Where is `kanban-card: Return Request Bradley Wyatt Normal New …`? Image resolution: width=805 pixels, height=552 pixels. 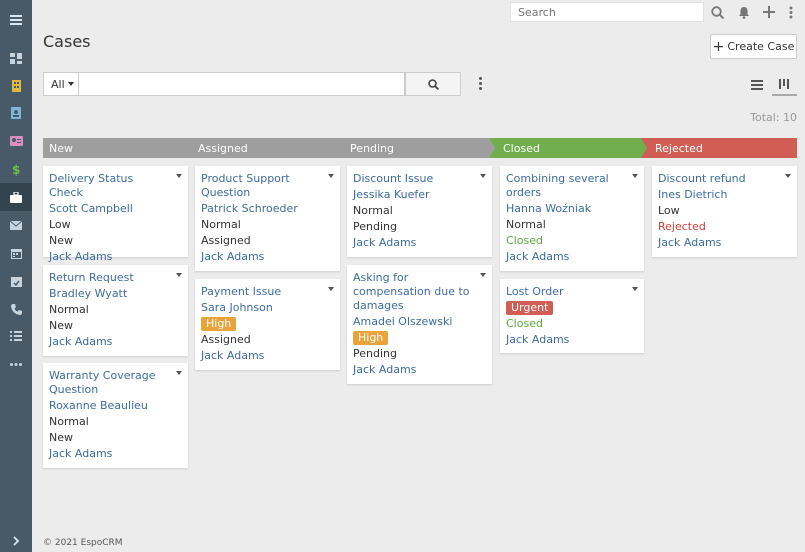 kanban-card: Return Request Bradley Wyatt Normal New … is located at coordinates (115, 310).